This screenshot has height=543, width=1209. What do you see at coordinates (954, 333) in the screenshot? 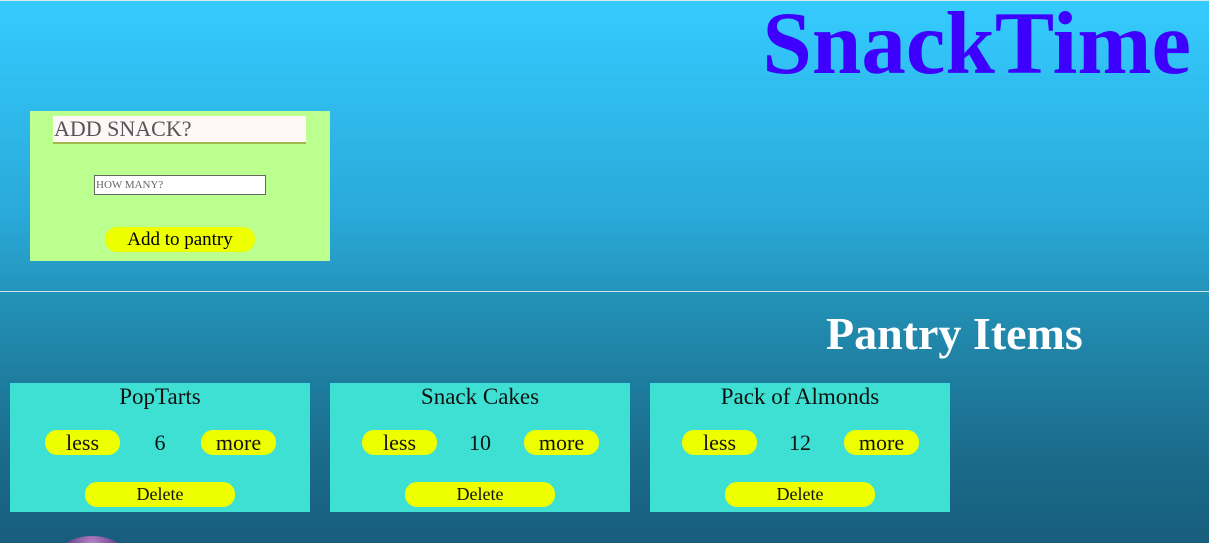
I see `pantry-title: Pantry Items` at bounding box center [954, 333].